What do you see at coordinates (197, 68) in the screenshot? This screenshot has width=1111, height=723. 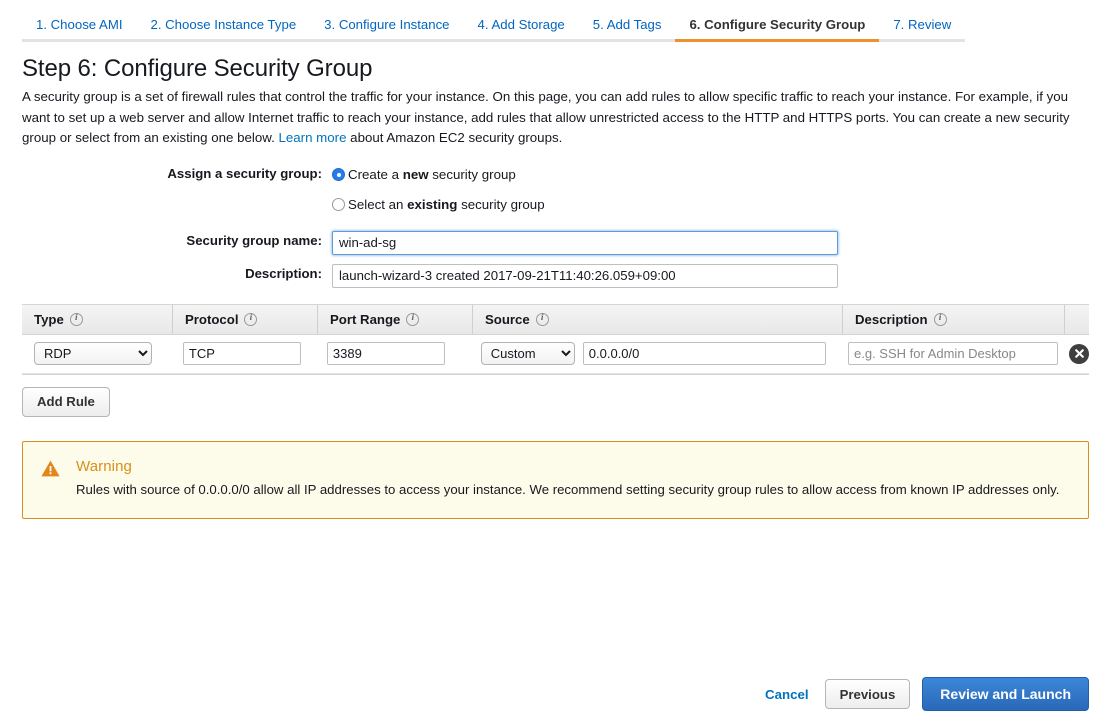 I see `page-title: Step 6: Configure Security Group` at bounding box center [197, 68].